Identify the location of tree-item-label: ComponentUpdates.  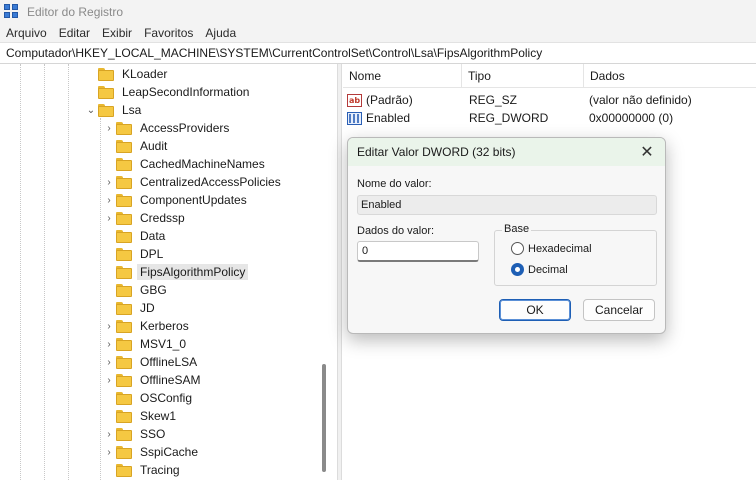
(193, 200).